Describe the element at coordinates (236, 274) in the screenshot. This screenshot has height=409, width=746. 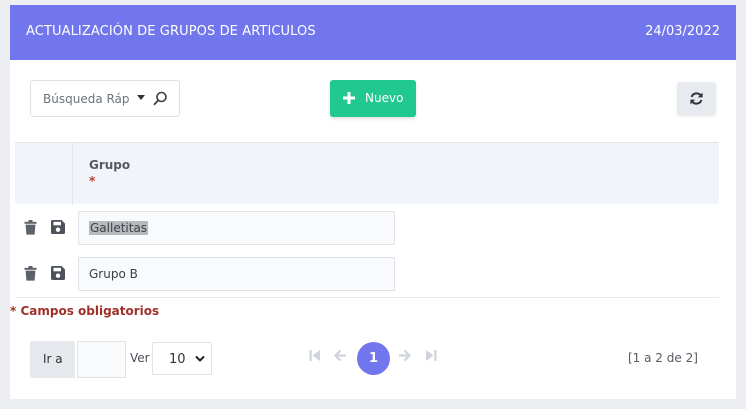
I see `grupo-field: Grupo B` at that location.